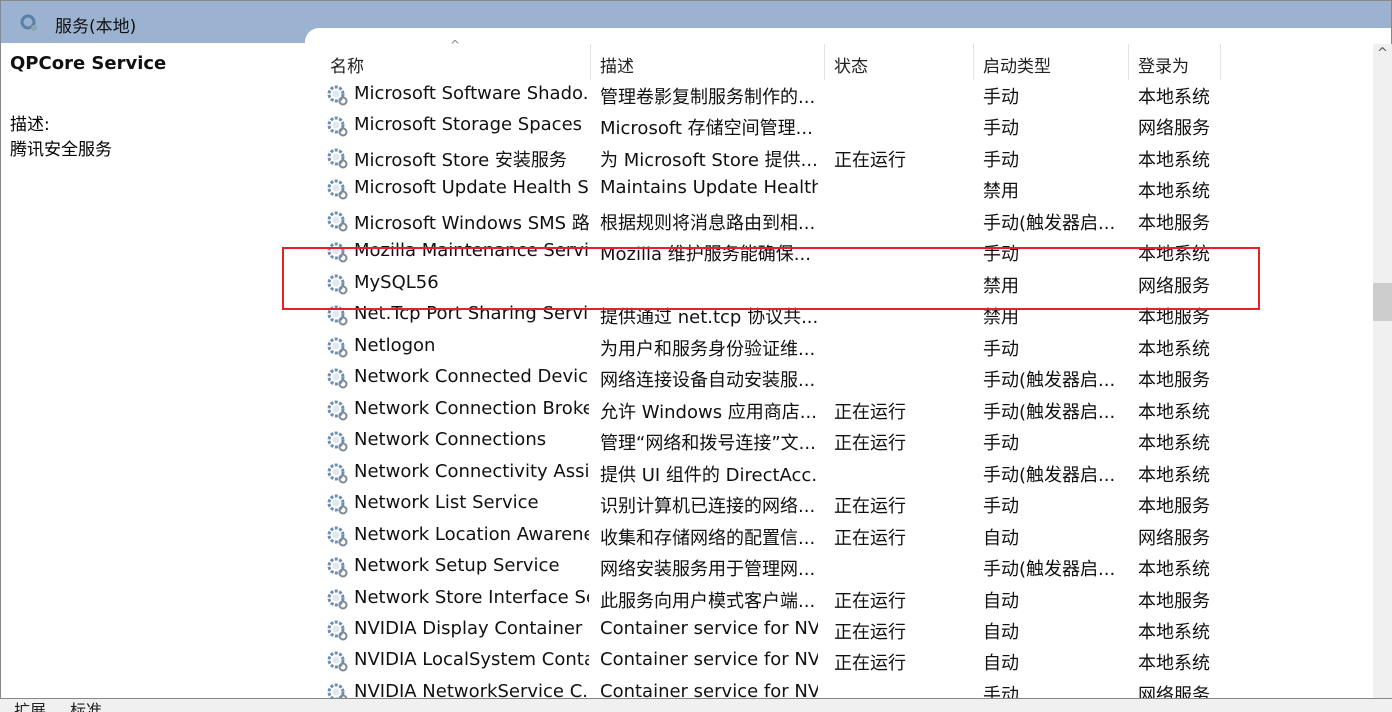 Image resolution: width=1392 pixels, height=712 pixels. Describe the element at coordinates (696, 705) in the screenshot. I see `bottom-tab-bar: 扩展 标准` at that location.